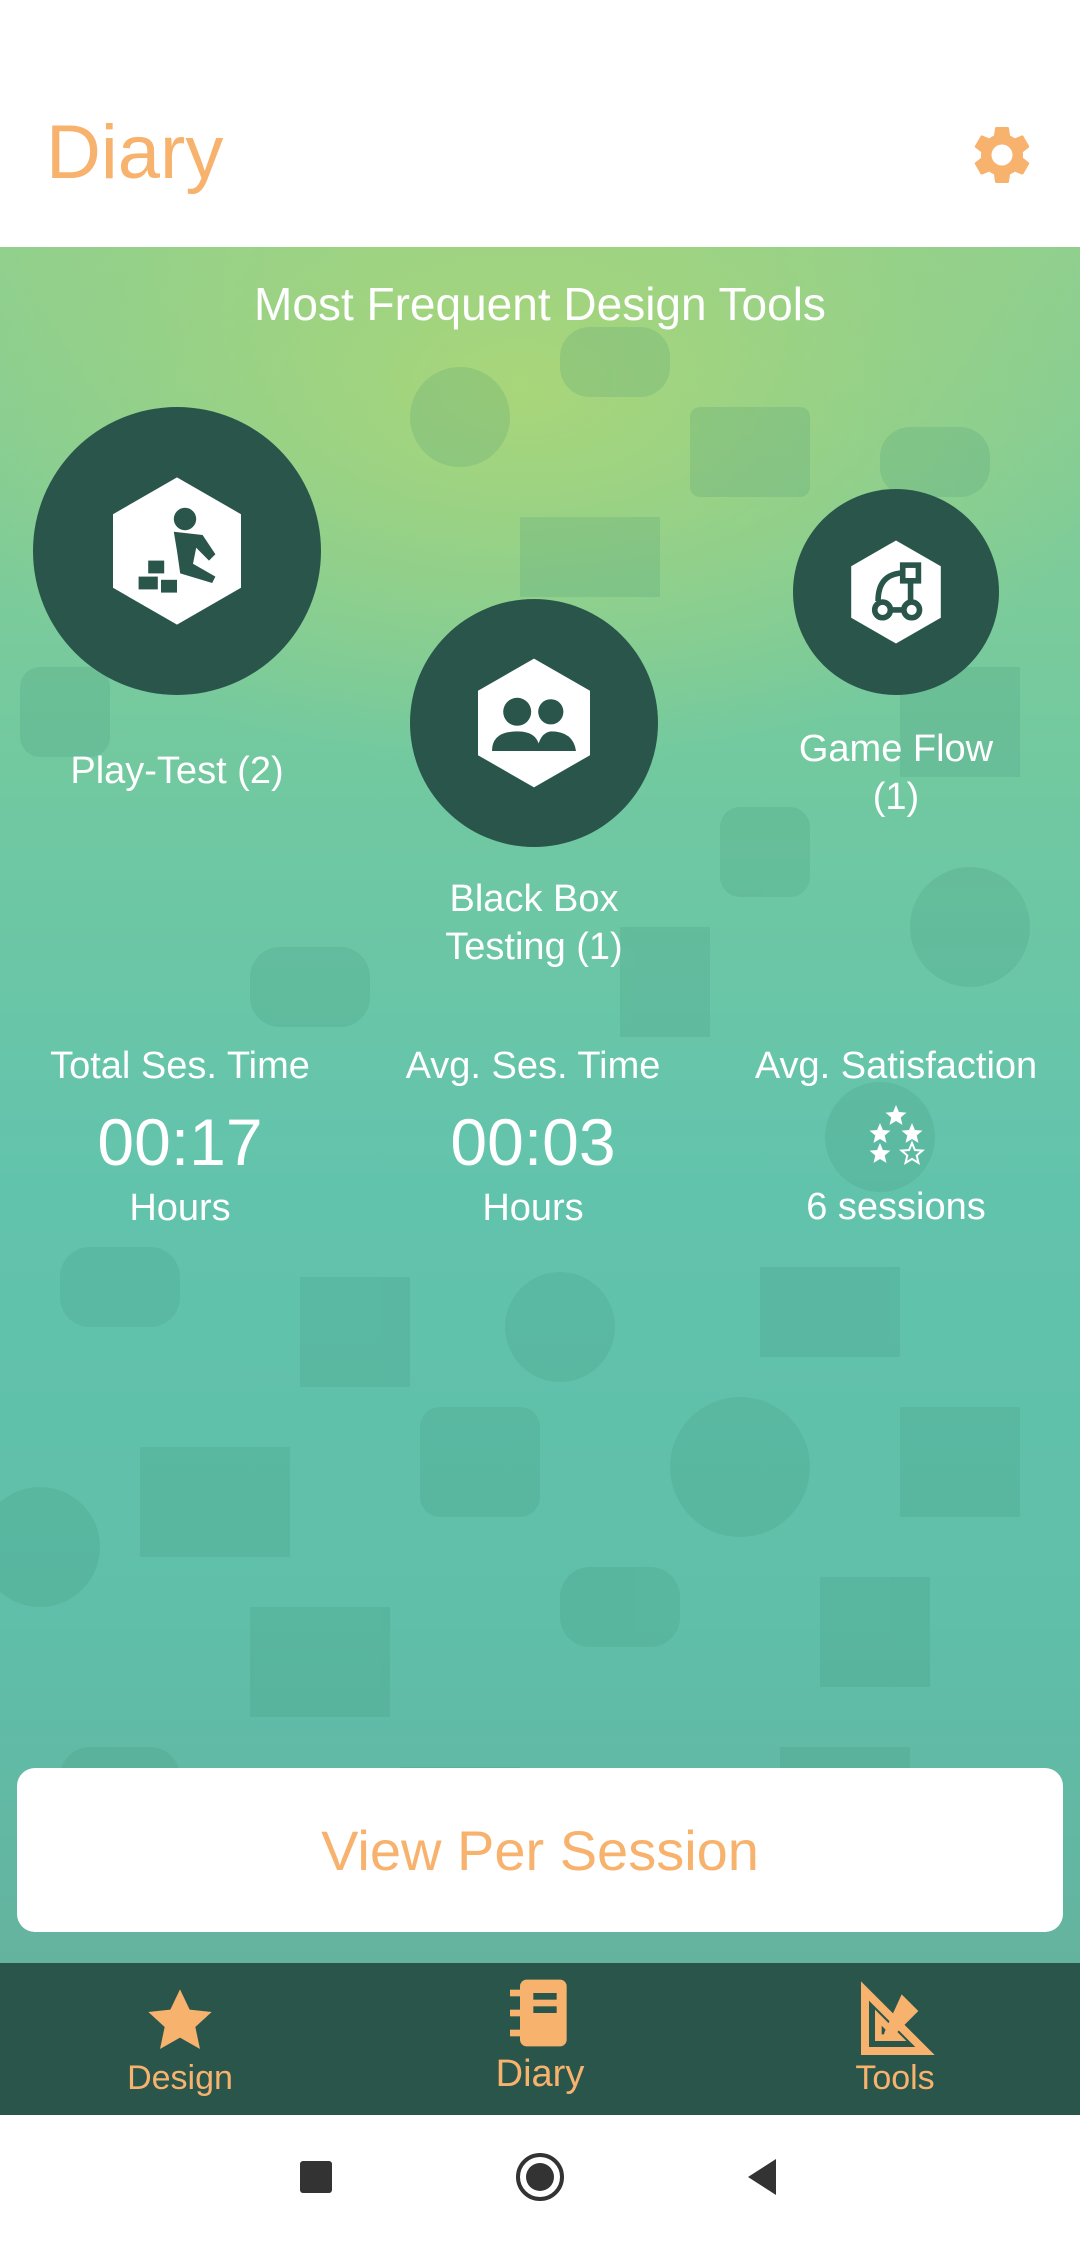  I want to click on nav-tools: Tools, so click(895, 2039).